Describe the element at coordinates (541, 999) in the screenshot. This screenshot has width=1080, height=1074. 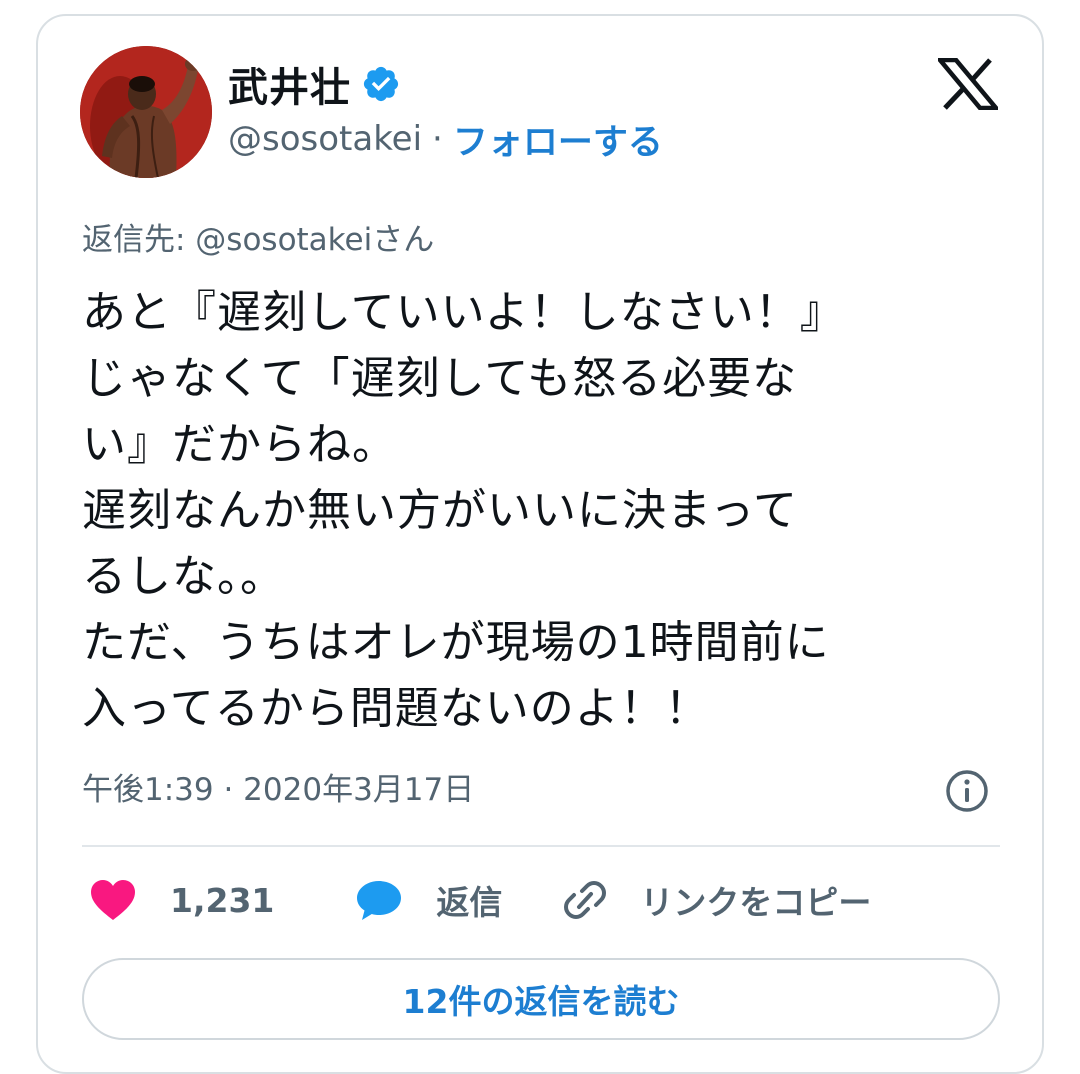
I see `read-replies-button: 12件の返信を読む` at that location.